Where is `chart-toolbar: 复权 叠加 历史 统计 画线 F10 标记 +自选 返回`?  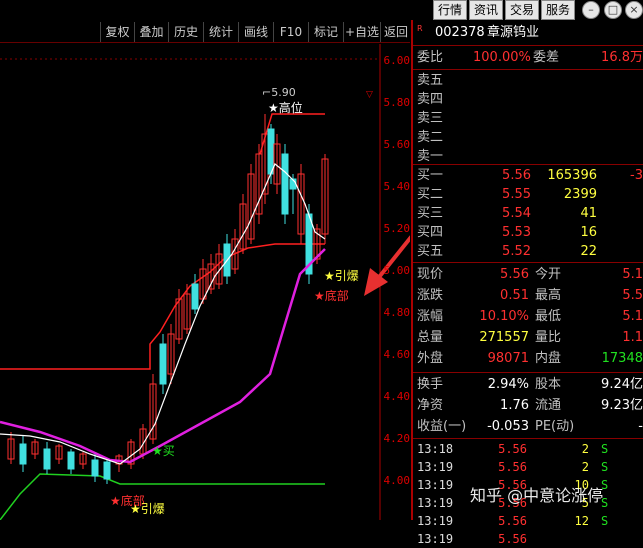 chart-toolbar: 复权 叠加 历史 统计 画线 F10 标记 +自选 返回 is located at coordinates (205, 32).